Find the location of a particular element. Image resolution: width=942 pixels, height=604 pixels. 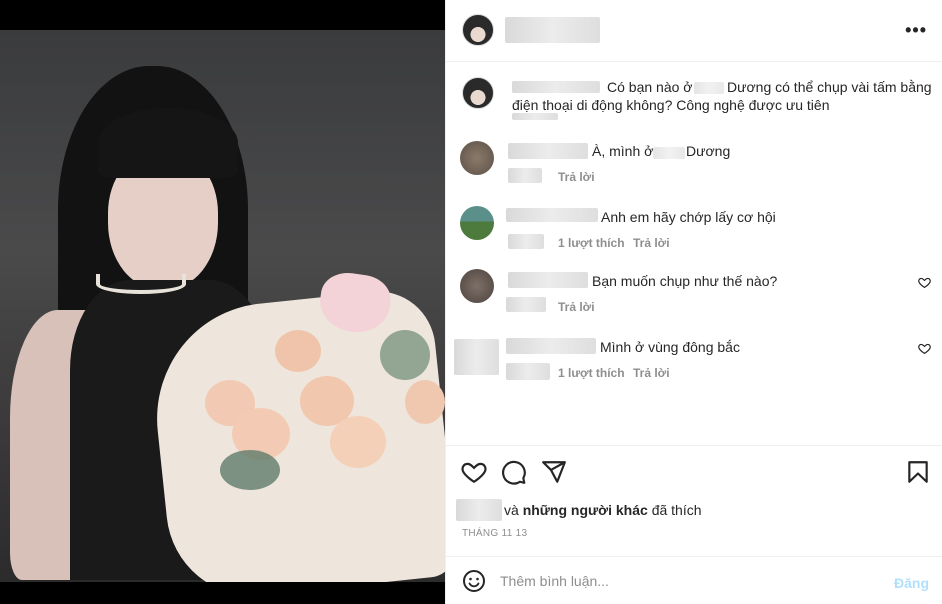

likes-others-link: những người khác is located at coordinates (585, 510).